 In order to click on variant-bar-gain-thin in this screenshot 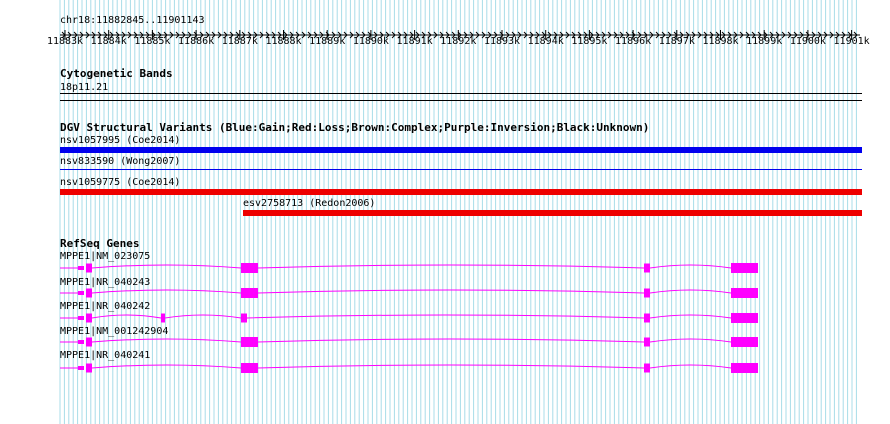, I will do `click(461, 169)`.